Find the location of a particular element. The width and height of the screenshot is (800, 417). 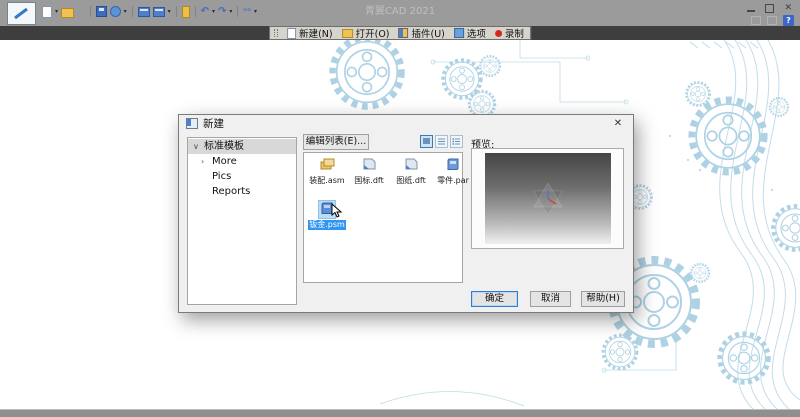

dialog-title: 新建 is located at coordinates (213, 124).